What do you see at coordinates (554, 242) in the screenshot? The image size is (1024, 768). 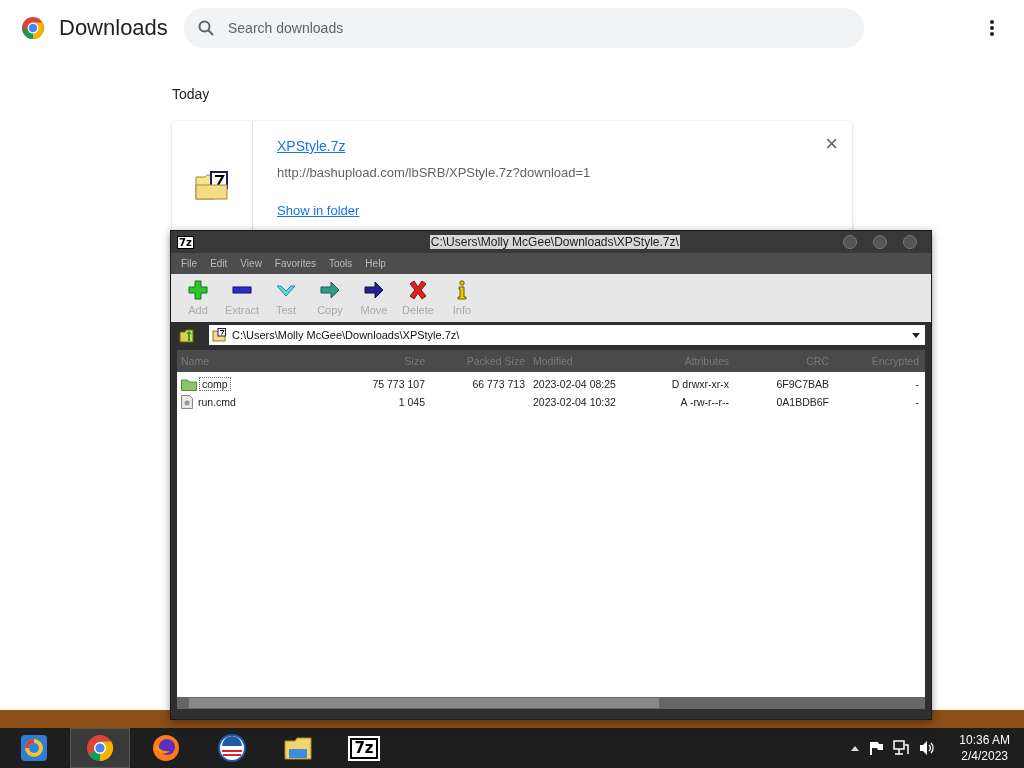 I see `window-title: C:\Users\Molly McGee\Downloads\XPStyle.7z\` at bounding box center [554, 242].